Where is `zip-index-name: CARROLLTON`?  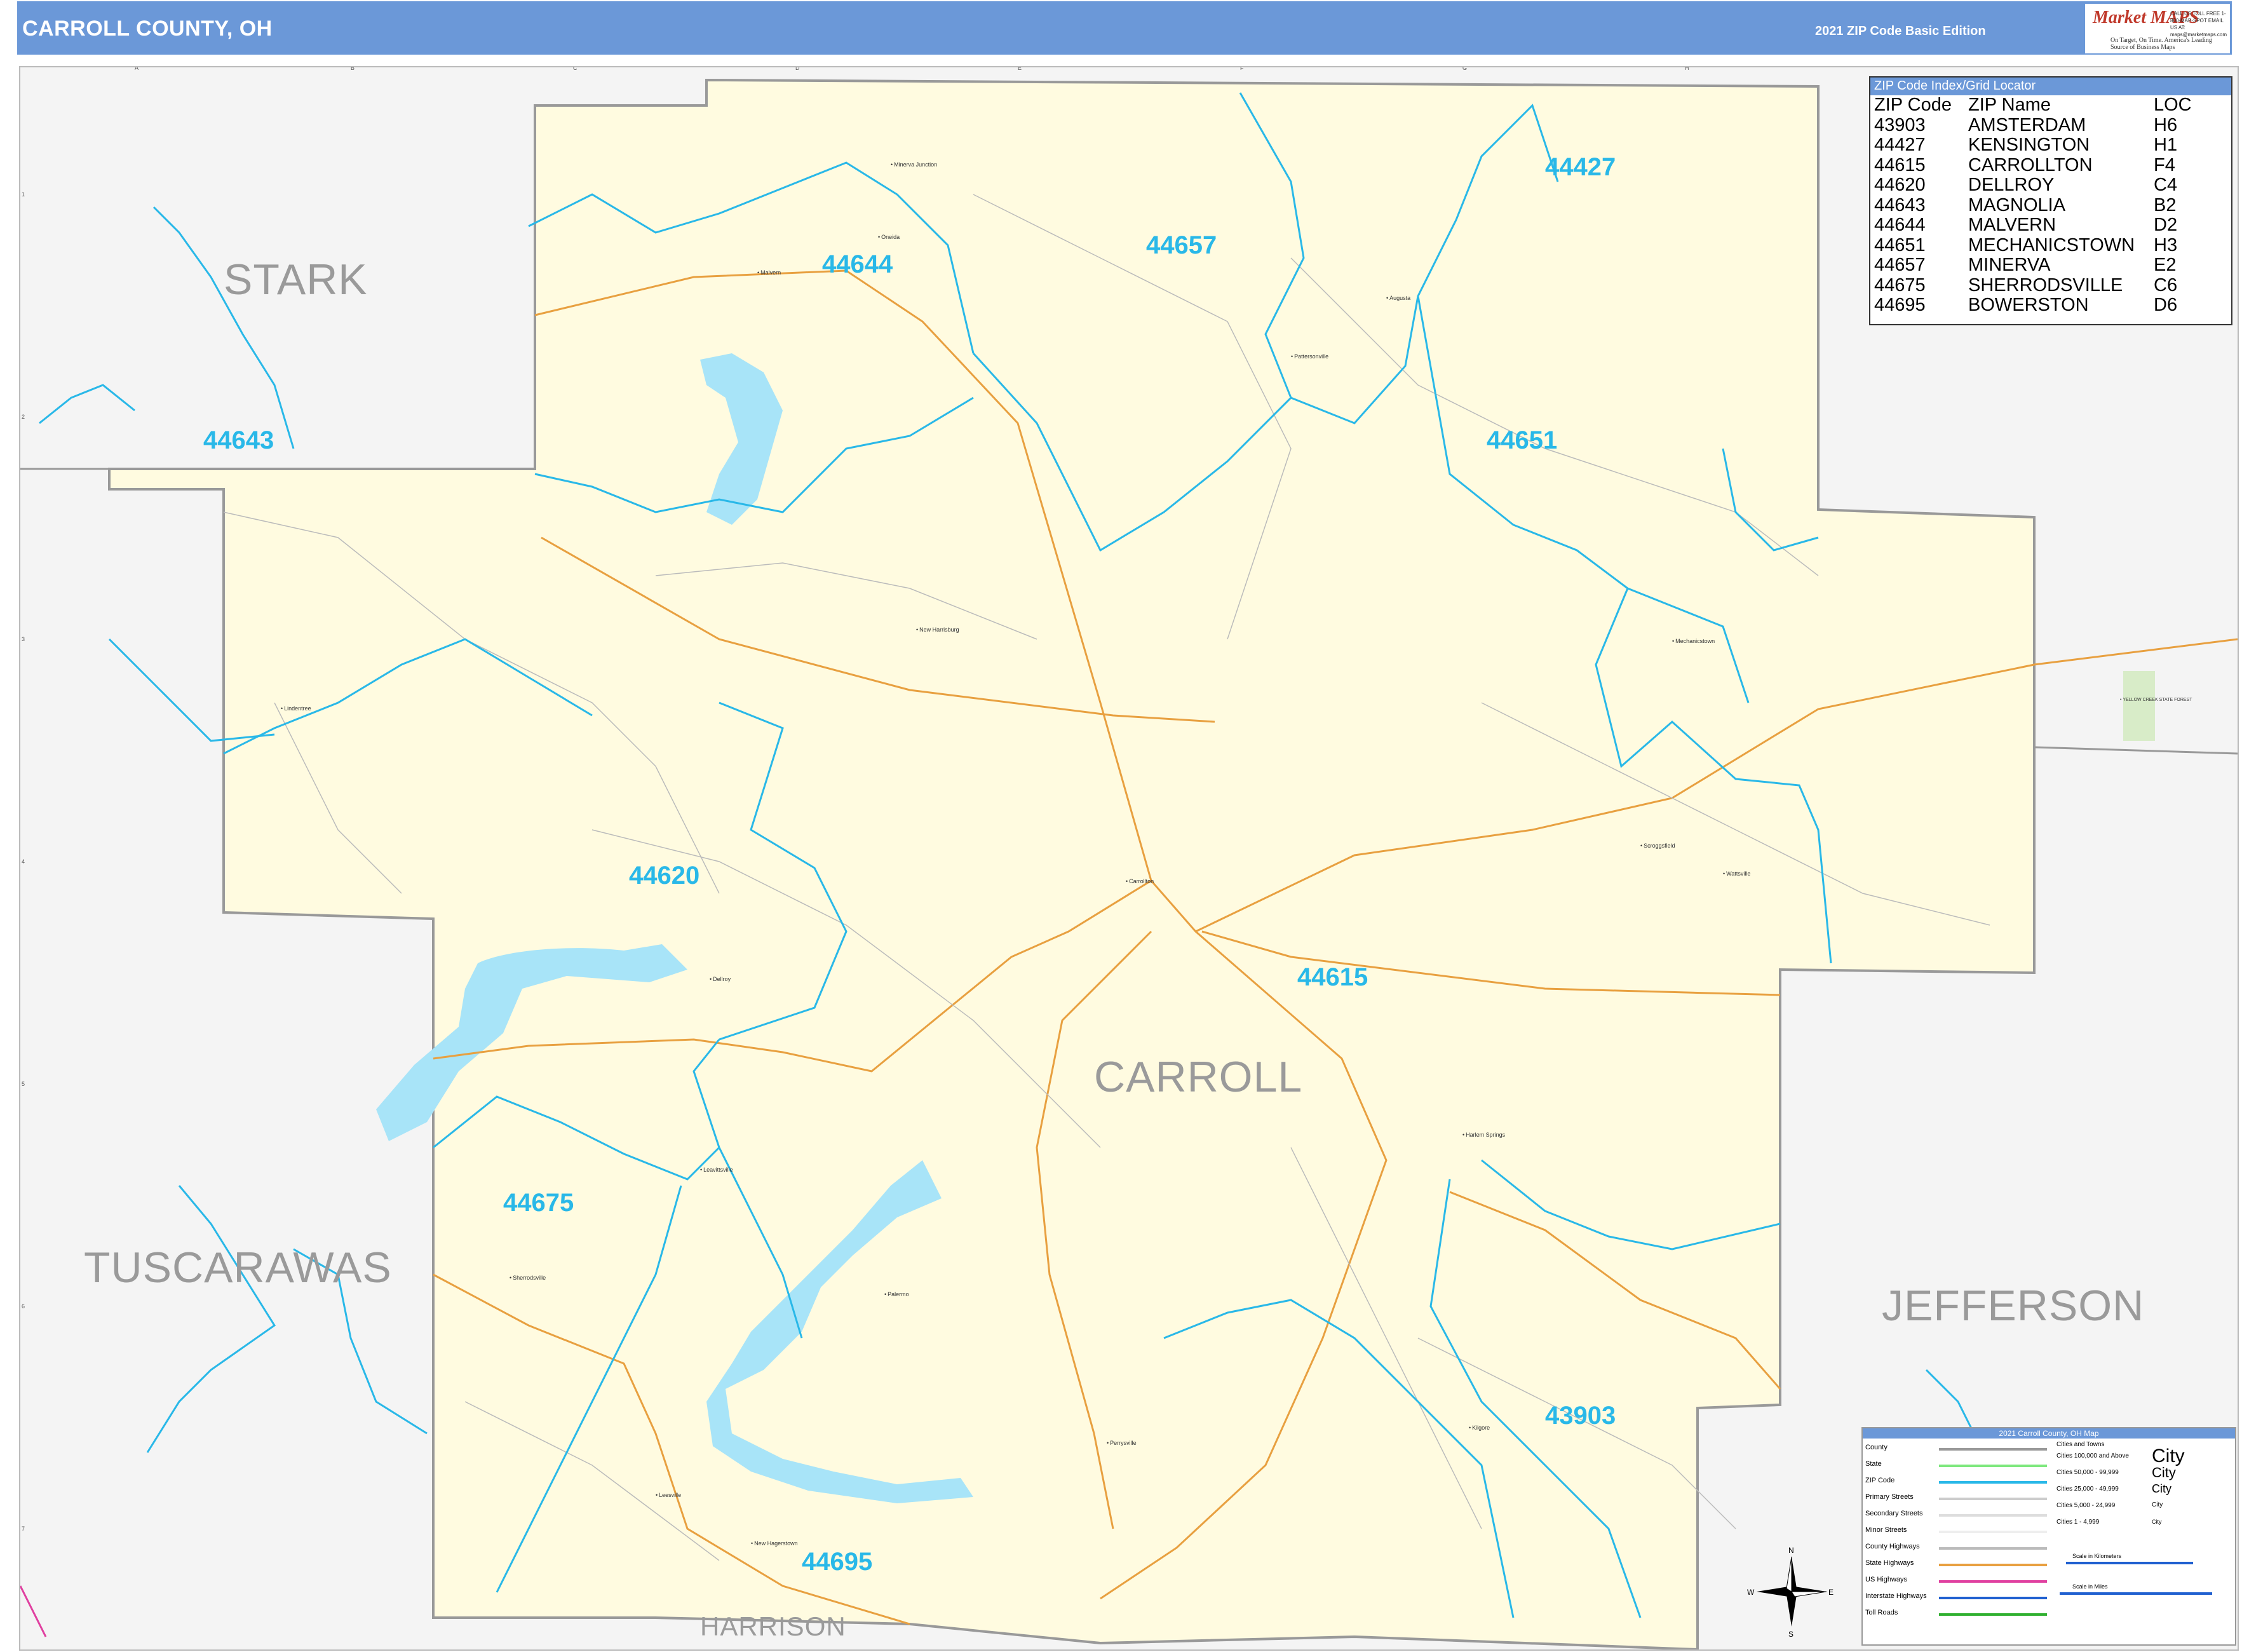 zip-index-name: CARROLLTON is located at coordinates (2030, 164).